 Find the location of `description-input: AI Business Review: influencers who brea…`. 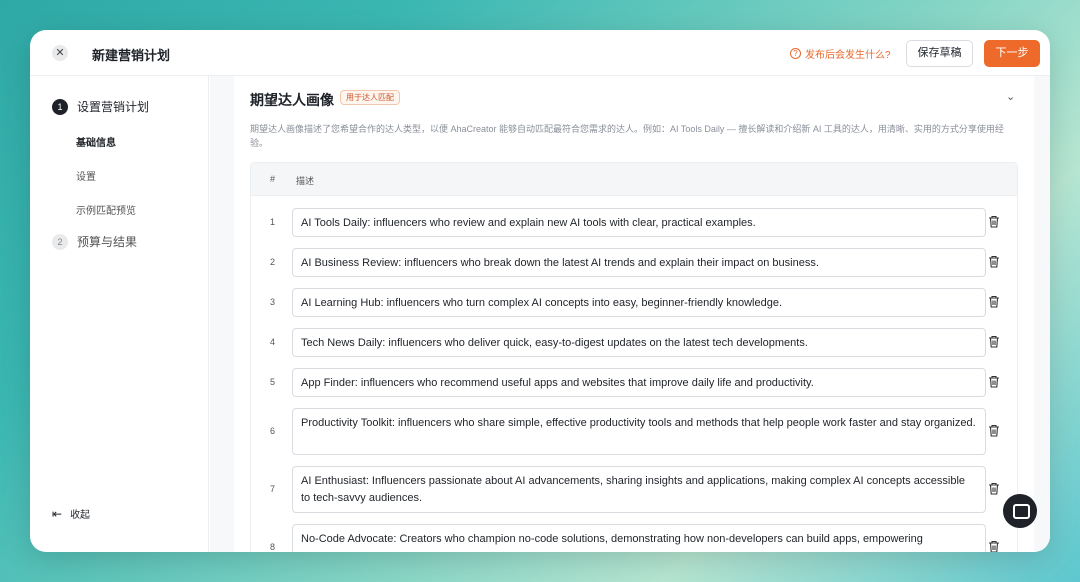

description-input: AI Business Review: influencers who brea… is located at coordinates (639, 262).